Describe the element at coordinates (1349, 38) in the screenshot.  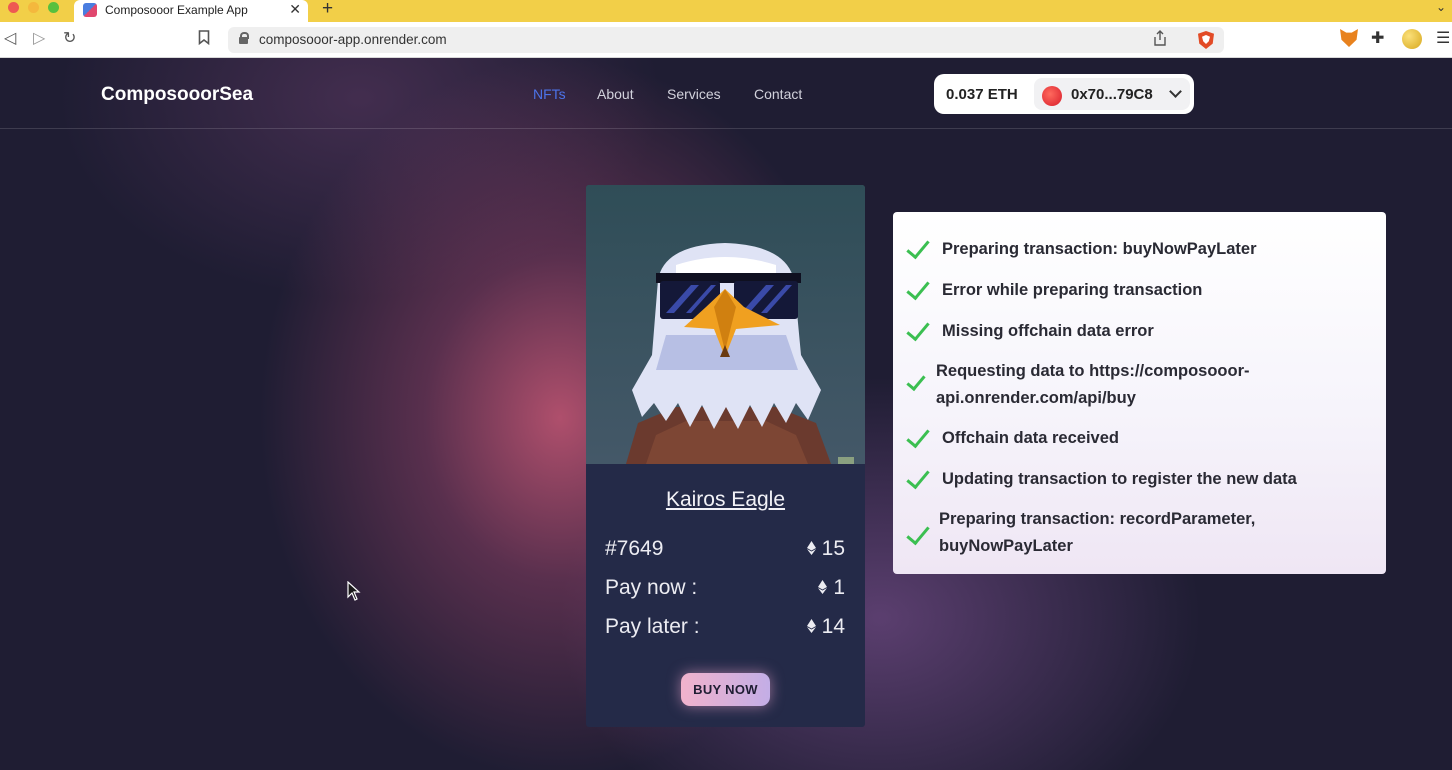
I see `metamask-fox-icon` at that location.